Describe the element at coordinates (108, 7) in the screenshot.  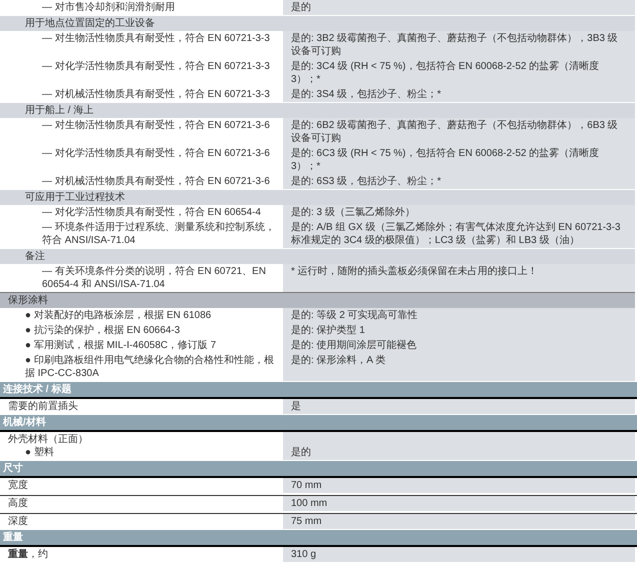
I see `row-label: — 对市售冷却剂和润滑剂耐用` at that location.